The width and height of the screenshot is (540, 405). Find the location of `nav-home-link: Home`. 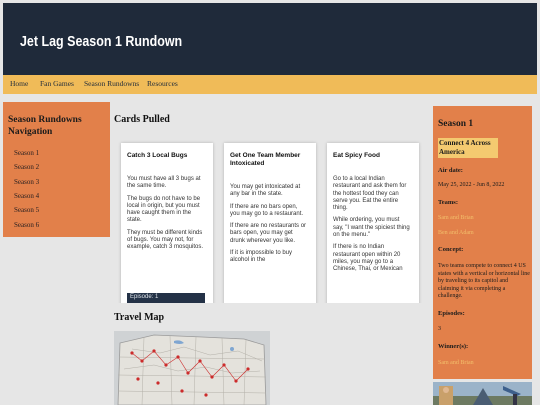

nav-home-link: Home is located at coordinates (19, 83).